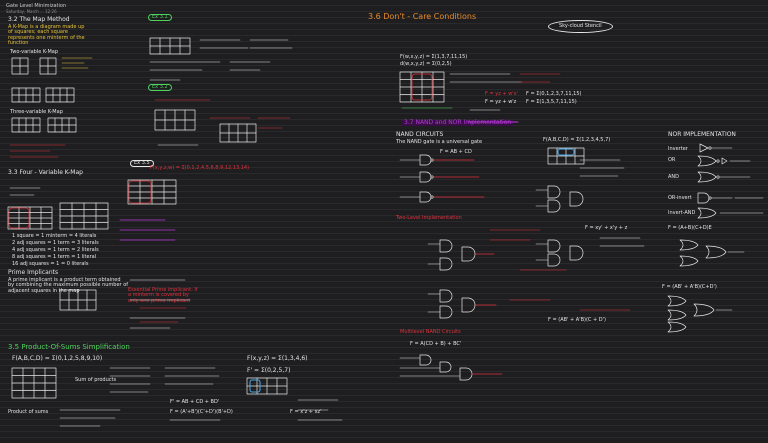 This screenshot has width=768, height=443. Describe the element at coordinates (44, 110) in the screenshot. I see `kmap-three-variable` at that location.